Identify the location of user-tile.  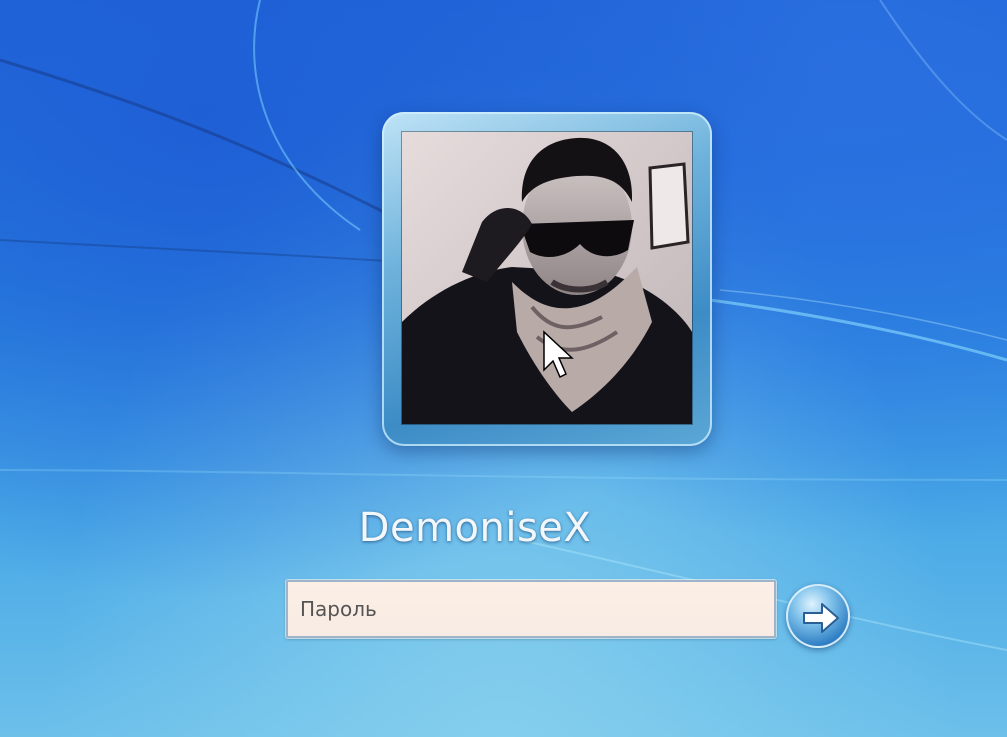
(547, 279).